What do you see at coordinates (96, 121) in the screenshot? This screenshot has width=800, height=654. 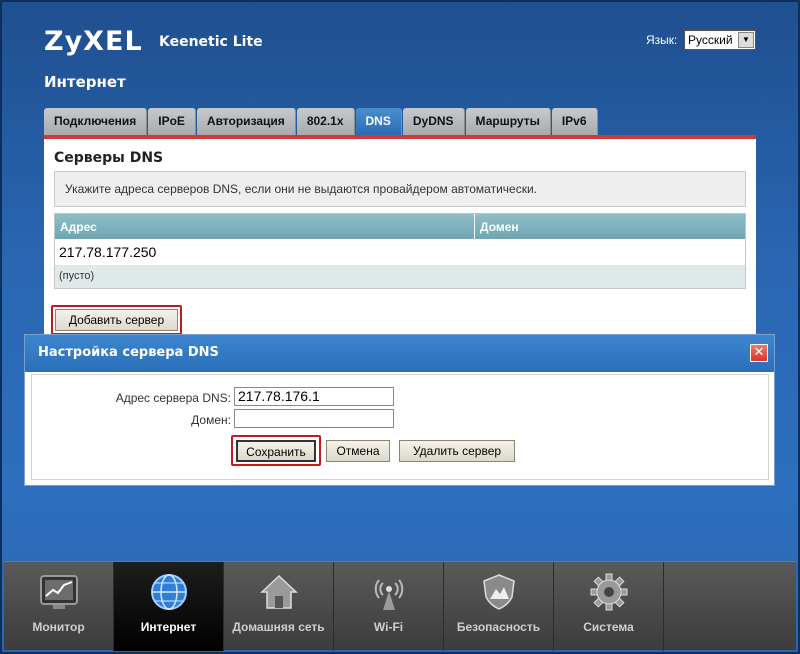 I see `tab-connections: Подключения` at bounding box center [96, 121].